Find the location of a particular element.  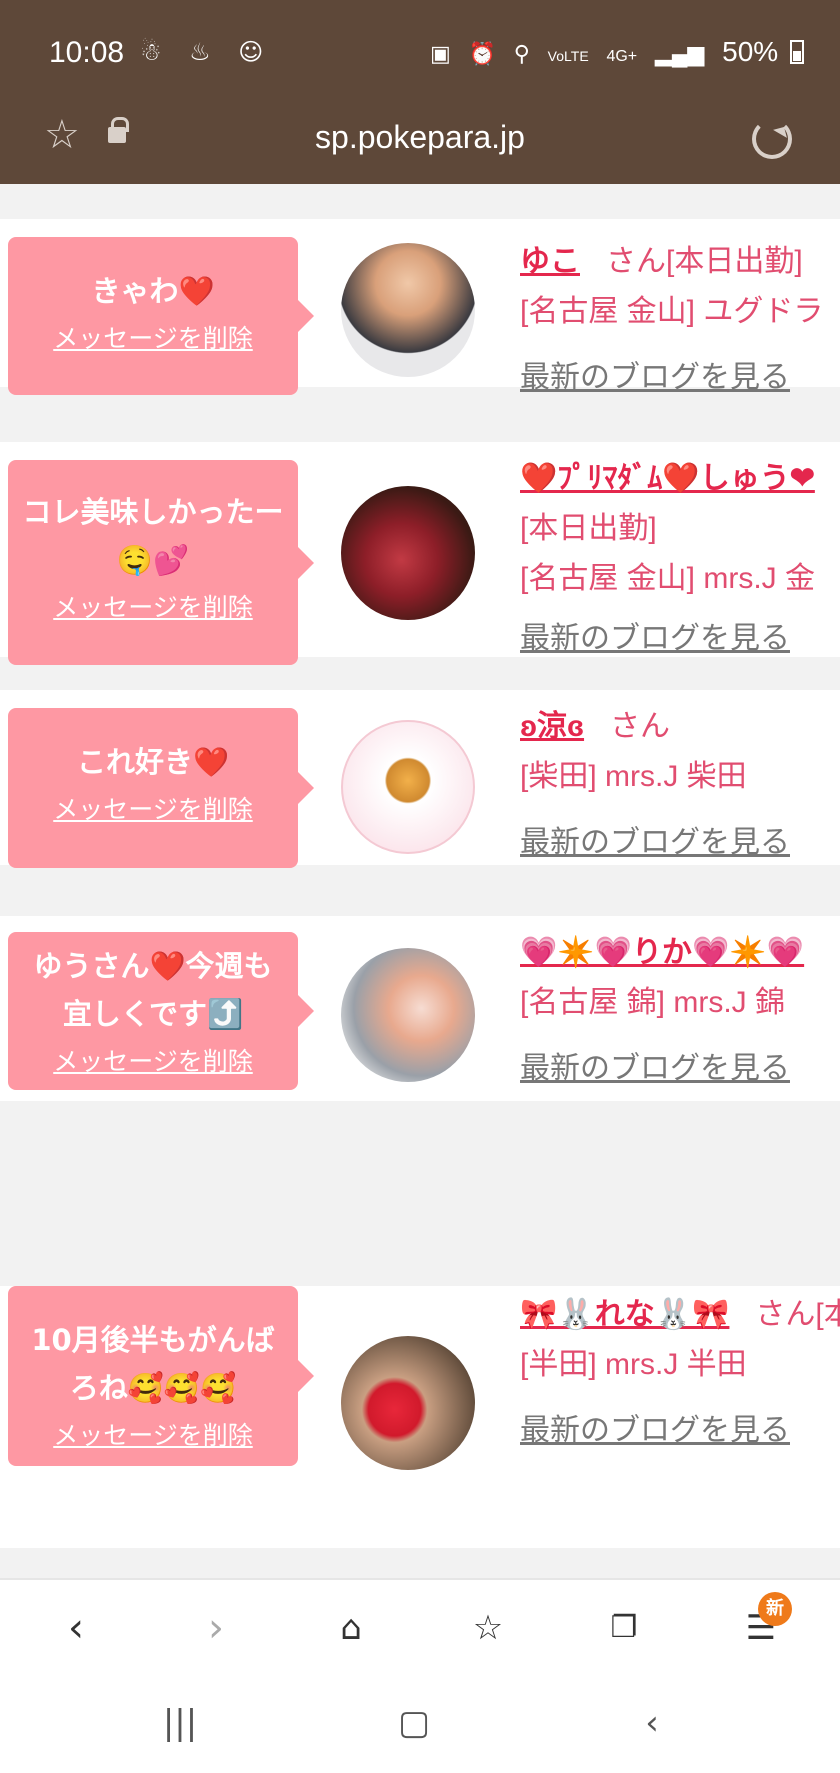

message-bubble: これ好き❤️ メッセージを削除 is located at coordinates (161, 788).